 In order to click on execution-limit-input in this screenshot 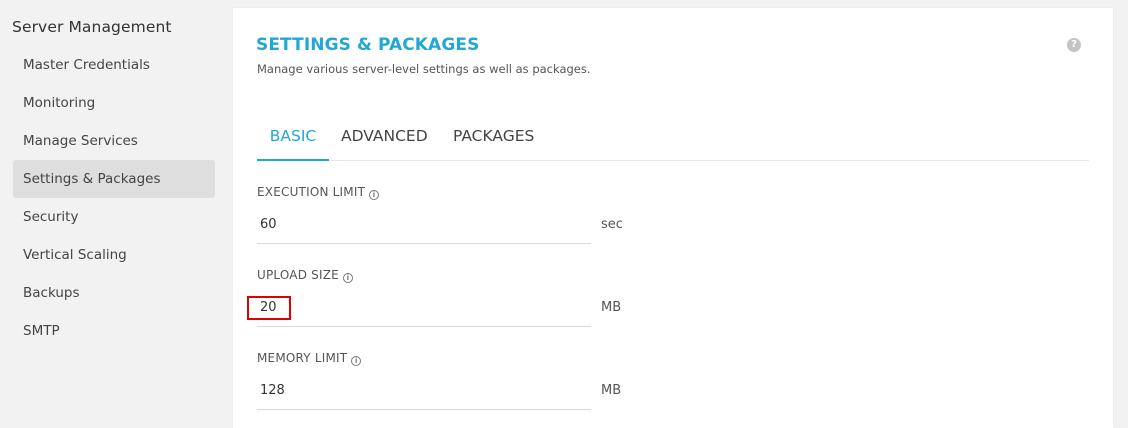, I will do `click(424, 225)`.